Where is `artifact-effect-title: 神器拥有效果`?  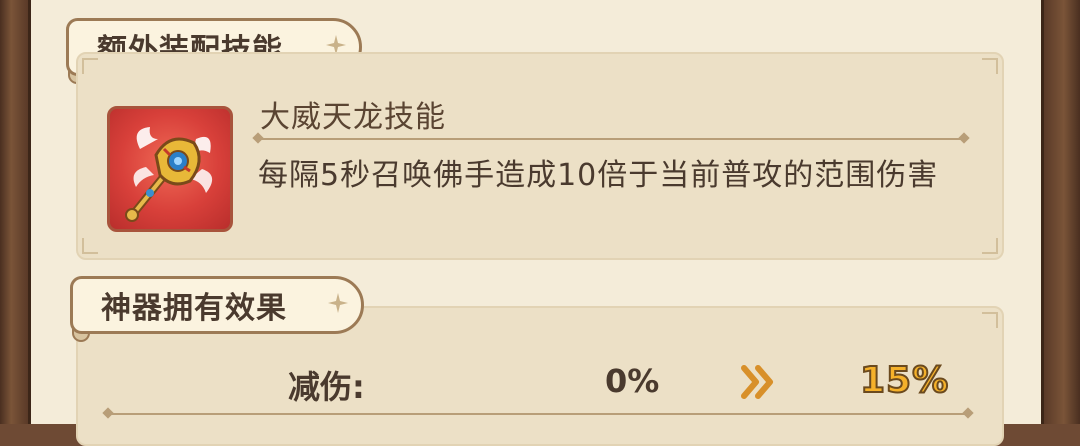
artifact-effect-title: 神器拥有效果 is located at coordinates (194, 308).